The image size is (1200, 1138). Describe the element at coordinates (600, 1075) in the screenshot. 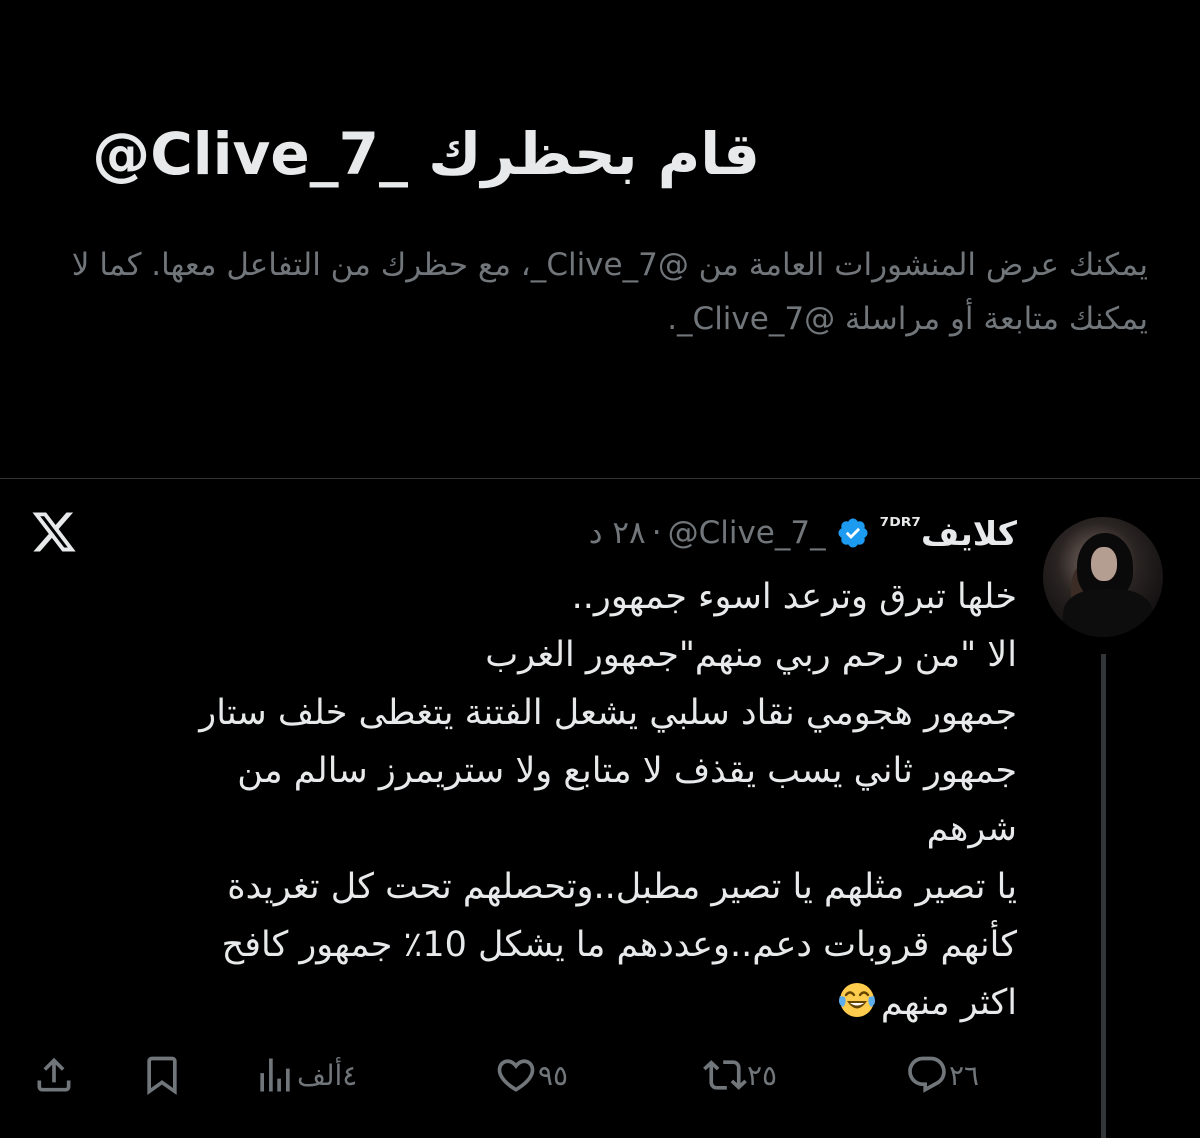

I see `action-bar: ٢٦ ٢٥ ٩٥ ٤ألف` at that location.